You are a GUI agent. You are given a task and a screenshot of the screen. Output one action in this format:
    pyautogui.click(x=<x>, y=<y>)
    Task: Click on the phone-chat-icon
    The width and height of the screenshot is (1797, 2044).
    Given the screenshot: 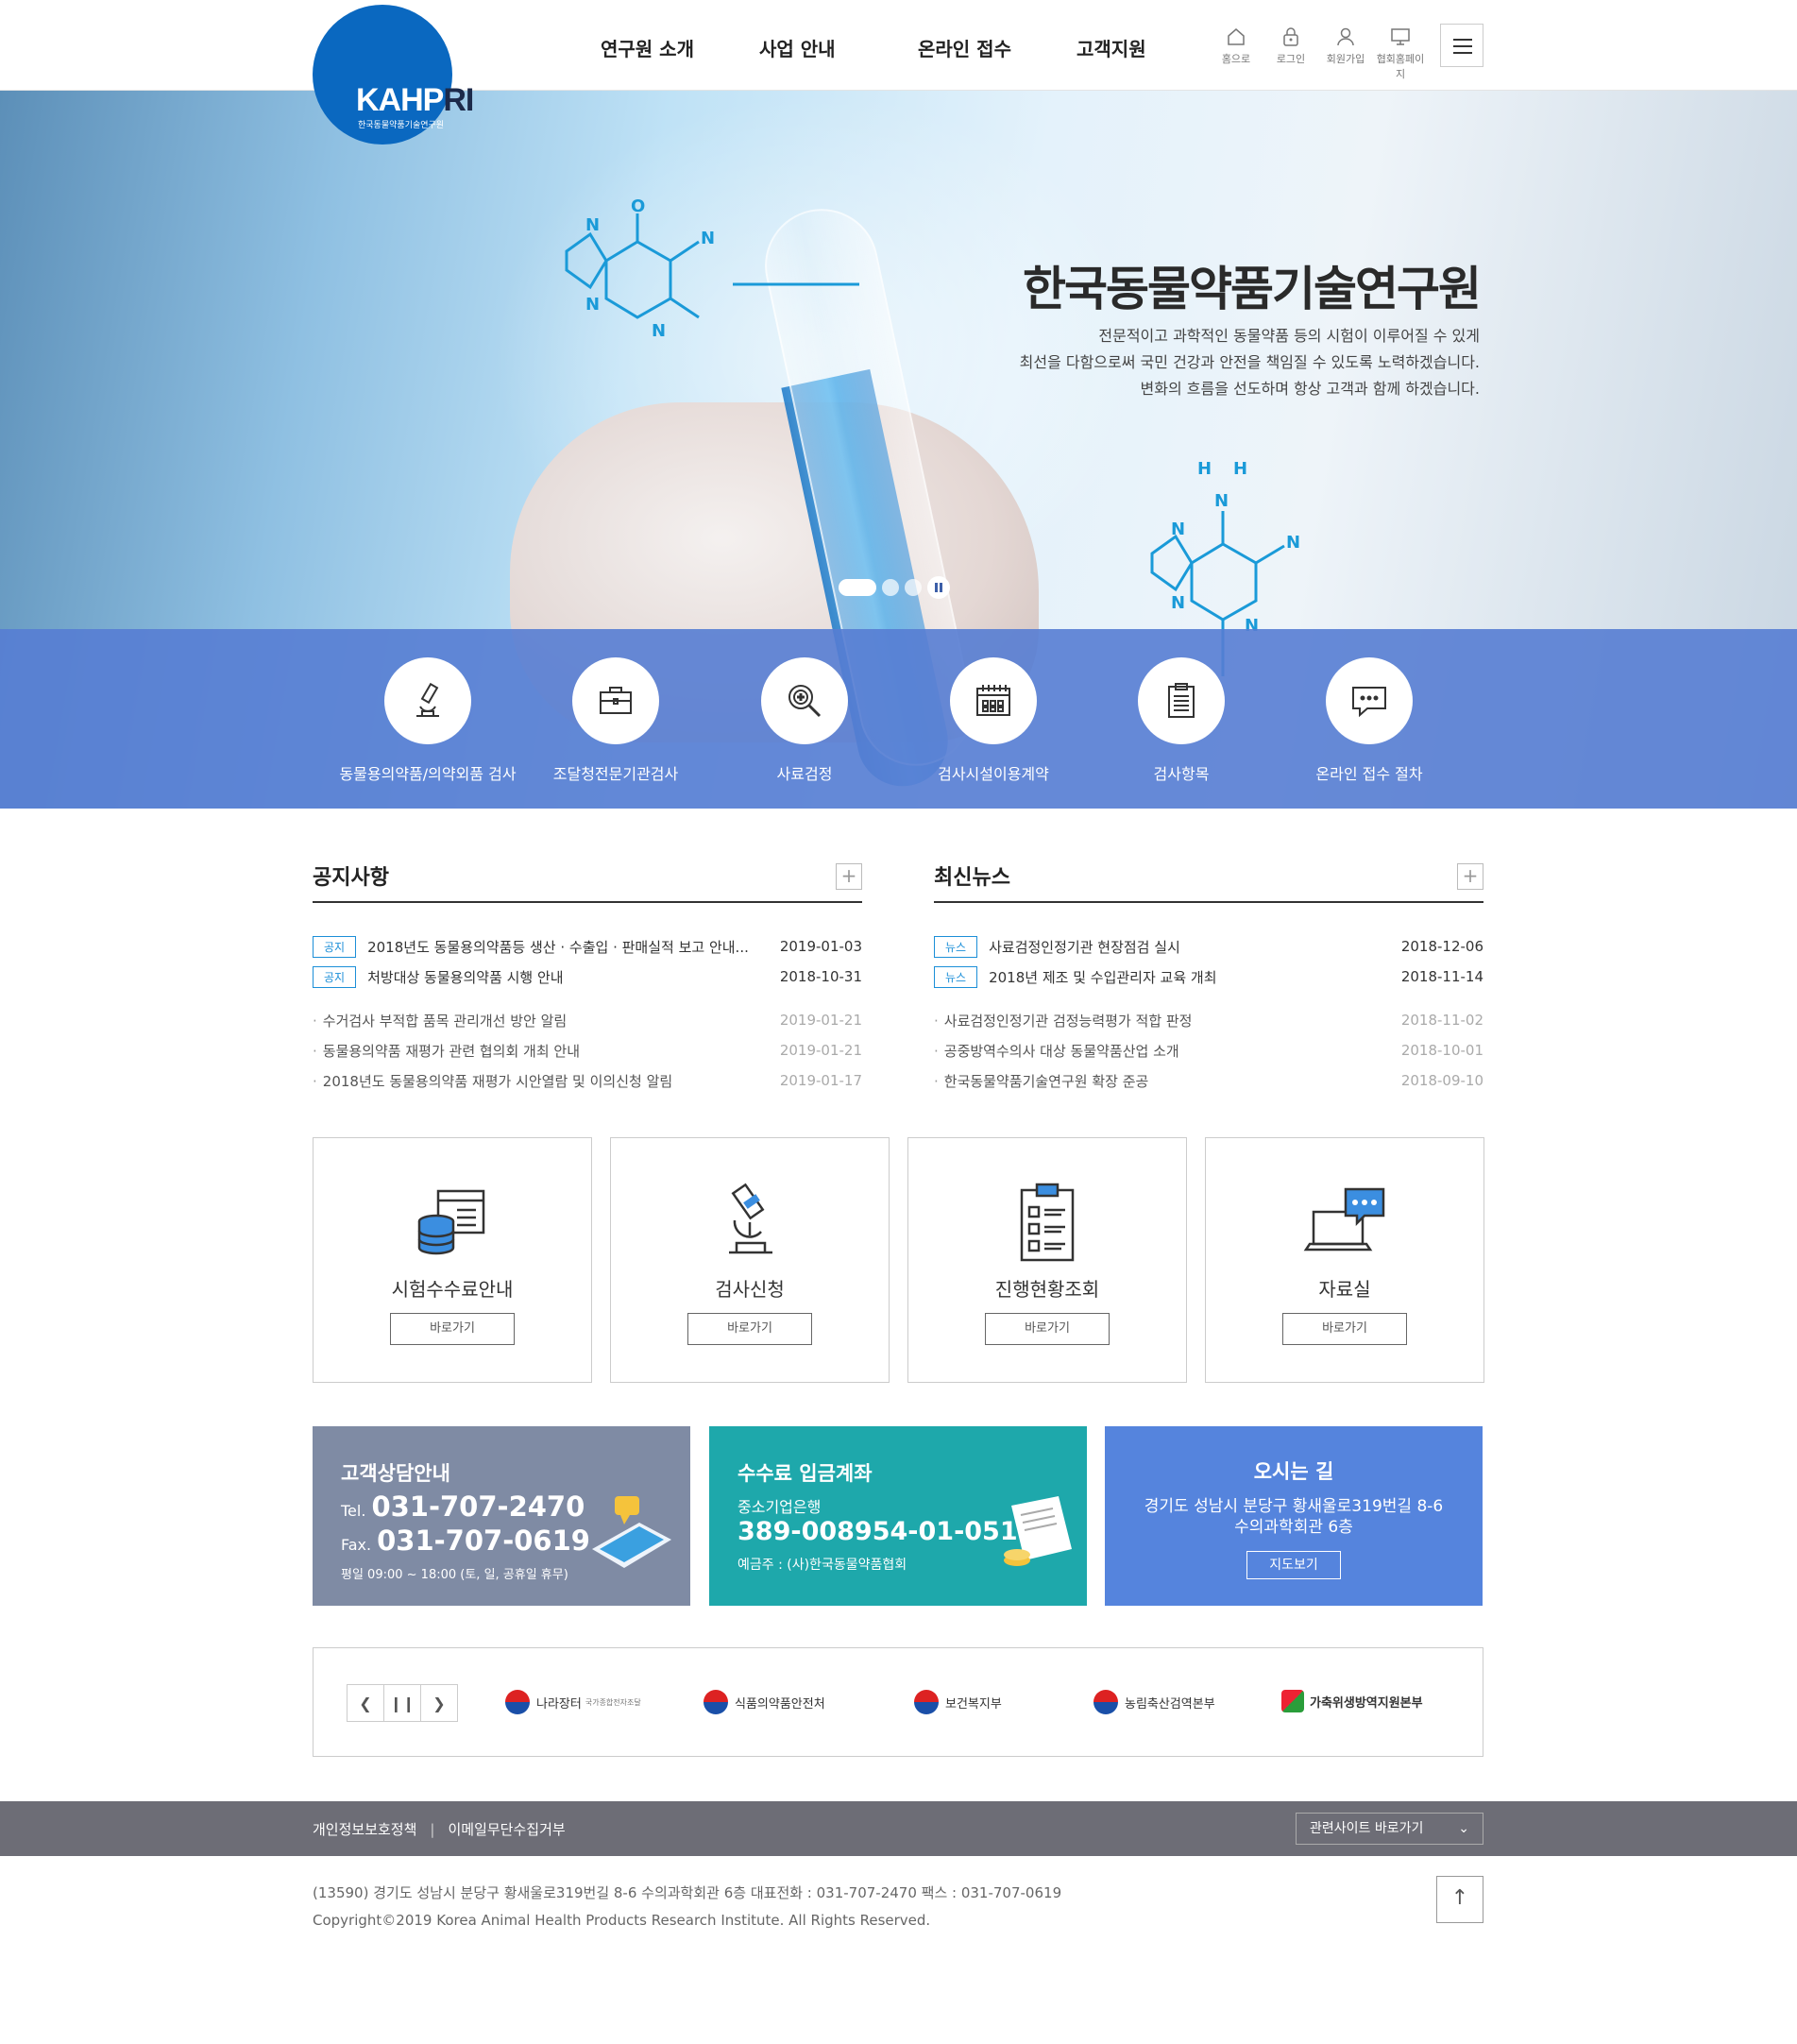 What is the action you would take?
    pyautogui.click(x=631, y=1532)
    